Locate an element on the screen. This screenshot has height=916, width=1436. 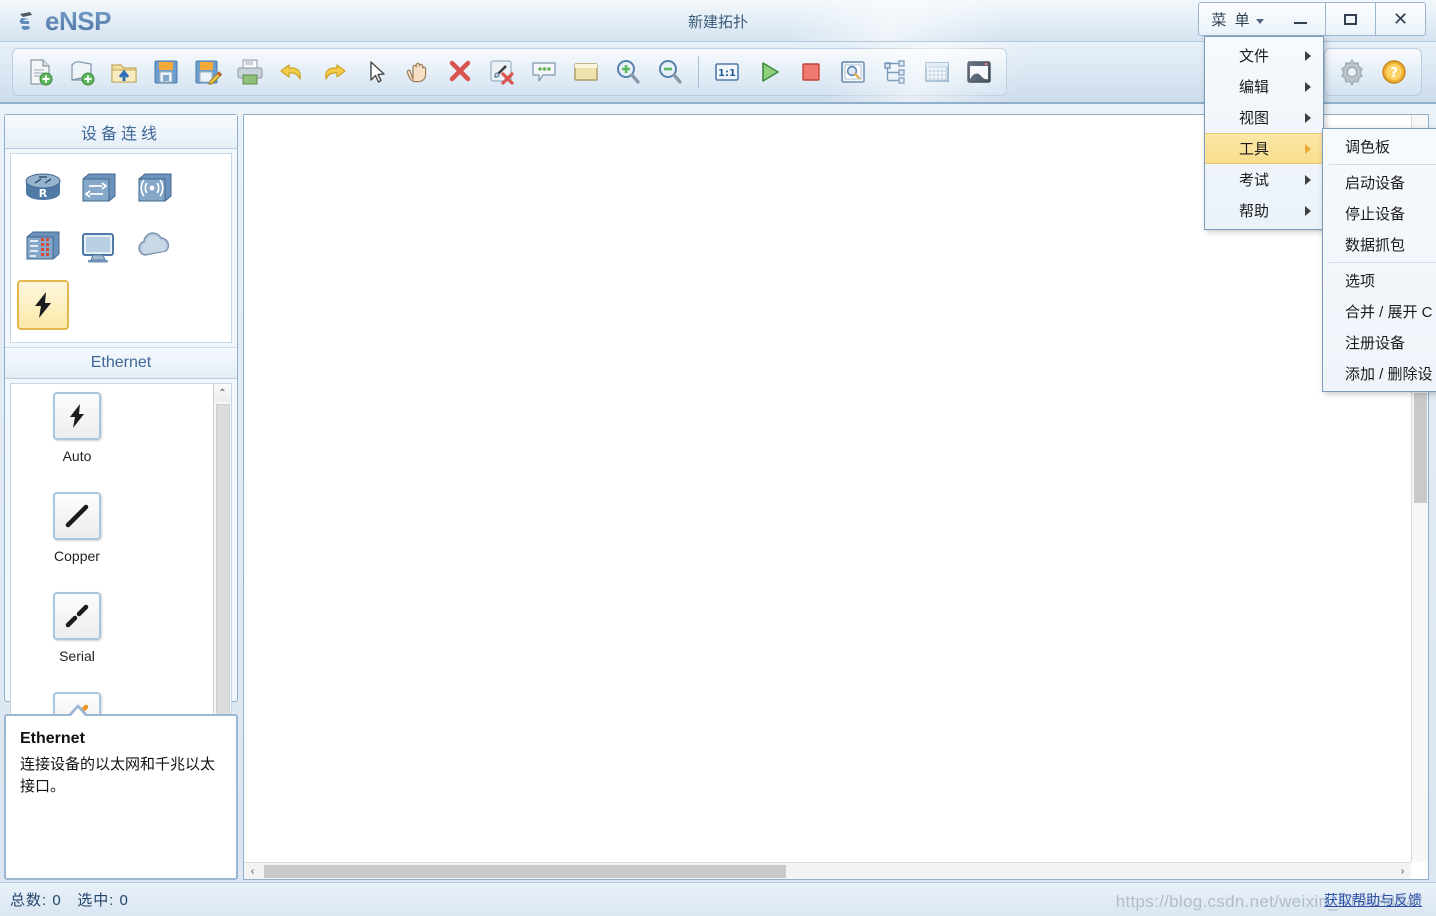
menu-item-label: 文件 is located at coordinates (1254, 56).